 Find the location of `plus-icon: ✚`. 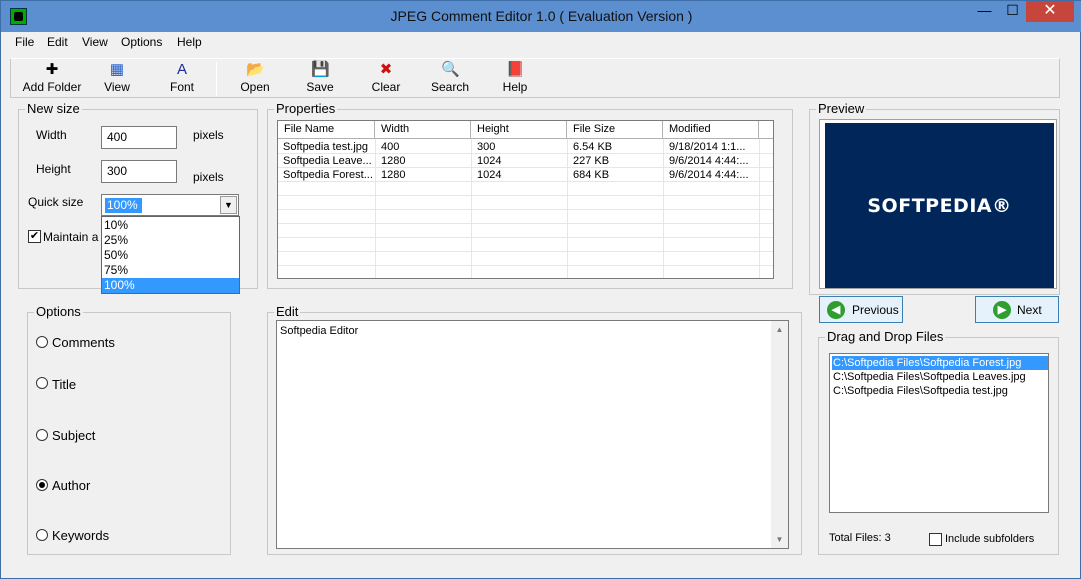

plus-icon: ✚ is located at coordinates (52, 69).